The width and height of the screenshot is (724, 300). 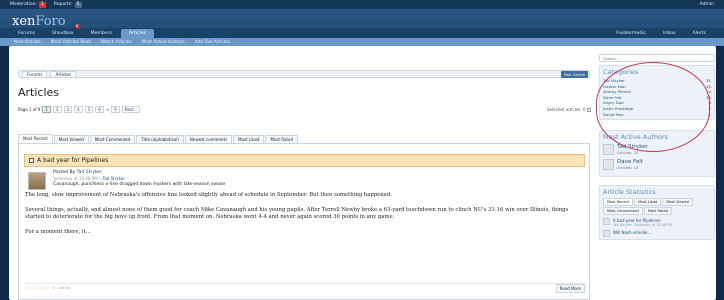 I want to click on pagination: Page 1 of 9 1 2 3 4 5 6 → 9 Next ›, so click(x=79, y=109).